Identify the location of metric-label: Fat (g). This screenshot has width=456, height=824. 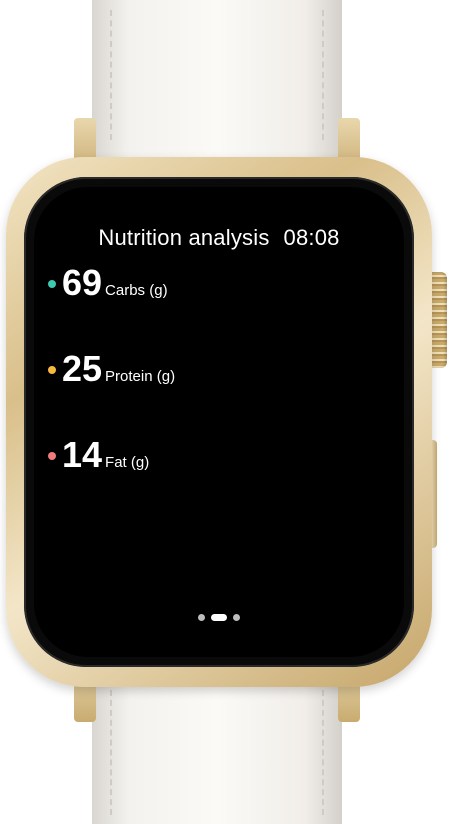
(127, 462).